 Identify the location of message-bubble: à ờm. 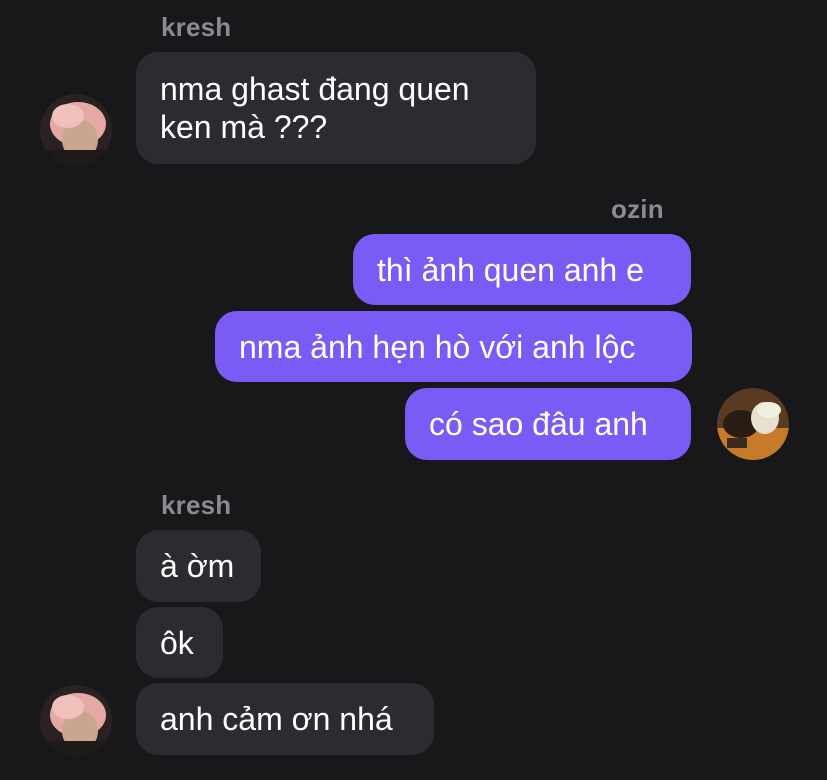
(198, 566).